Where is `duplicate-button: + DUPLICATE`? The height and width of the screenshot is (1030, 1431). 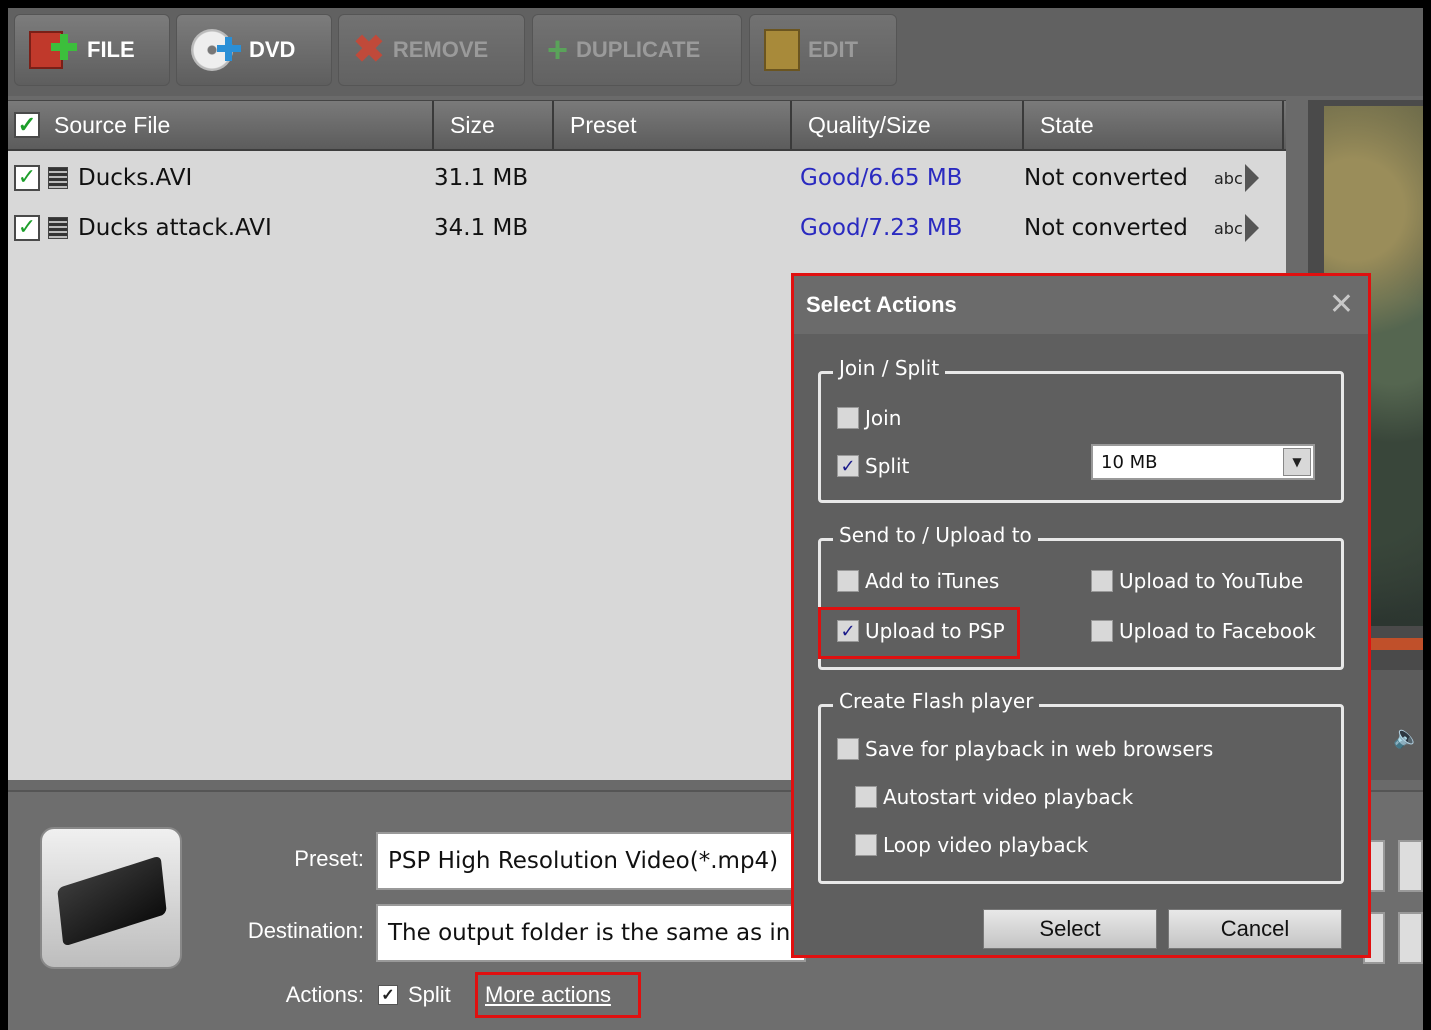
duplicate-button: + DUPLICATE is located at coordinates (637, 50).